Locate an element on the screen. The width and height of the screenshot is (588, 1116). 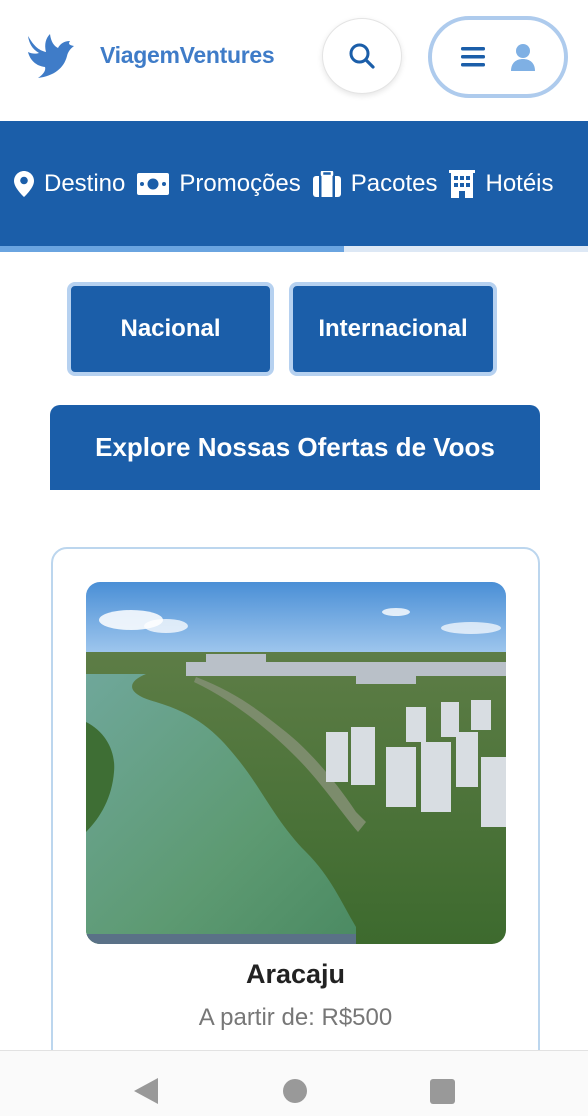
nav-item-promocoes: Promoções is located at coordinates (219, 183).